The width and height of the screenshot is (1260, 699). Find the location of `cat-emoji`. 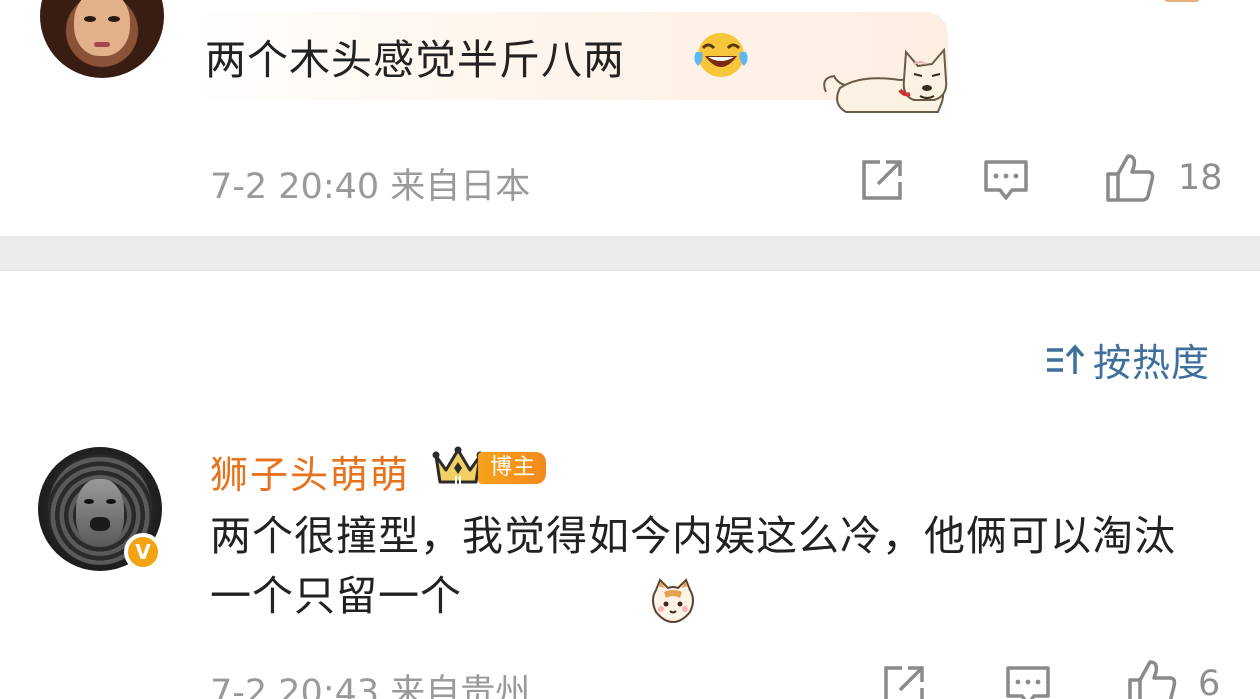

cat-emoji is located at coordinates (673, 601).